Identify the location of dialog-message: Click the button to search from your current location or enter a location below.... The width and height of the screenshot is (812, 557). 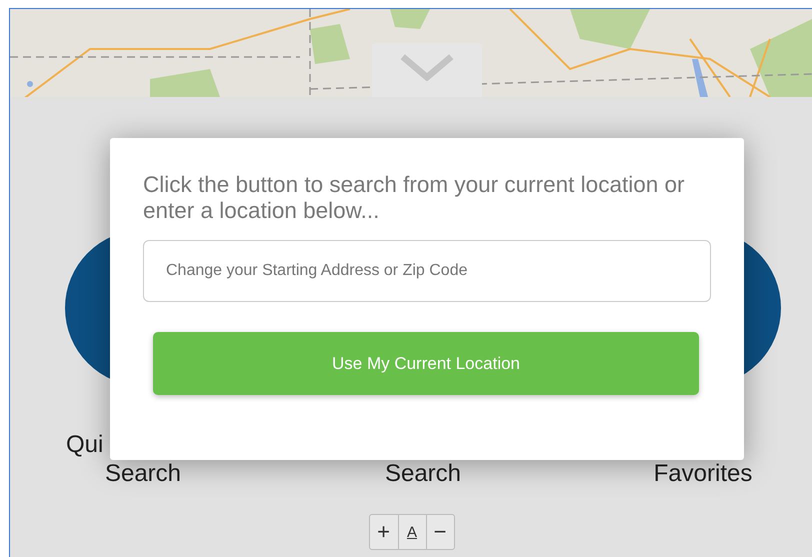
(414, 198).